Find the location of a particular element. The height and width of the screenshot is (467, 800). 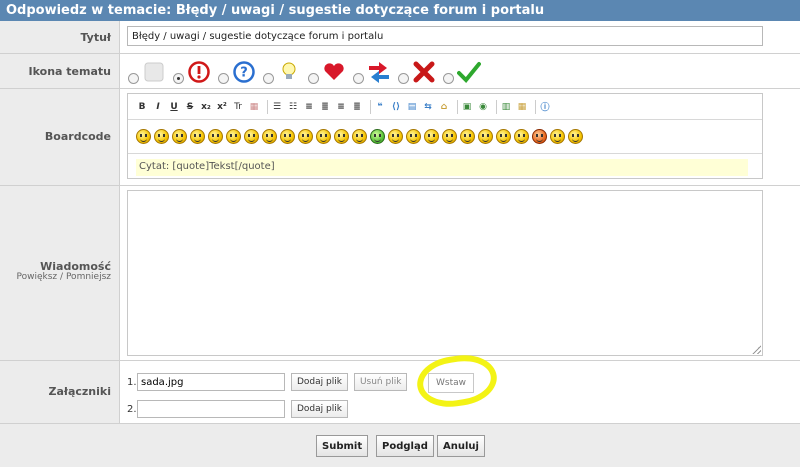

boardcode-label: Boardcode is located at coordinates (77, 136).